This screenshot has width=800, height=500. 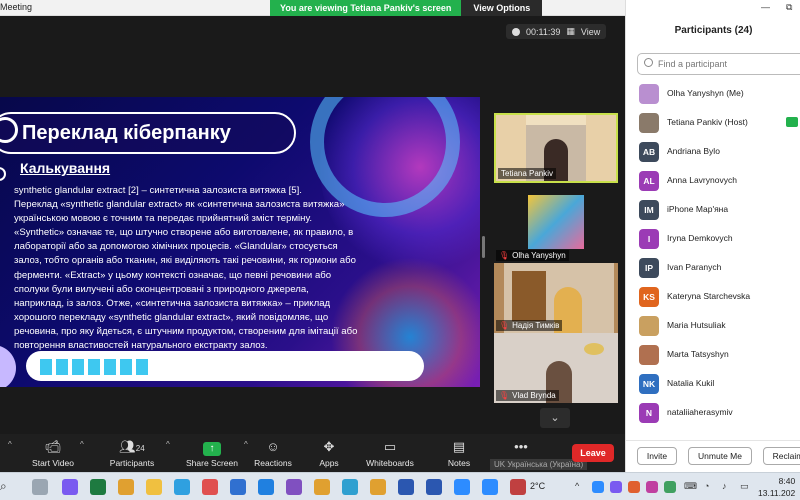 I want to click on avatar: N, so click(x=649, y=413).